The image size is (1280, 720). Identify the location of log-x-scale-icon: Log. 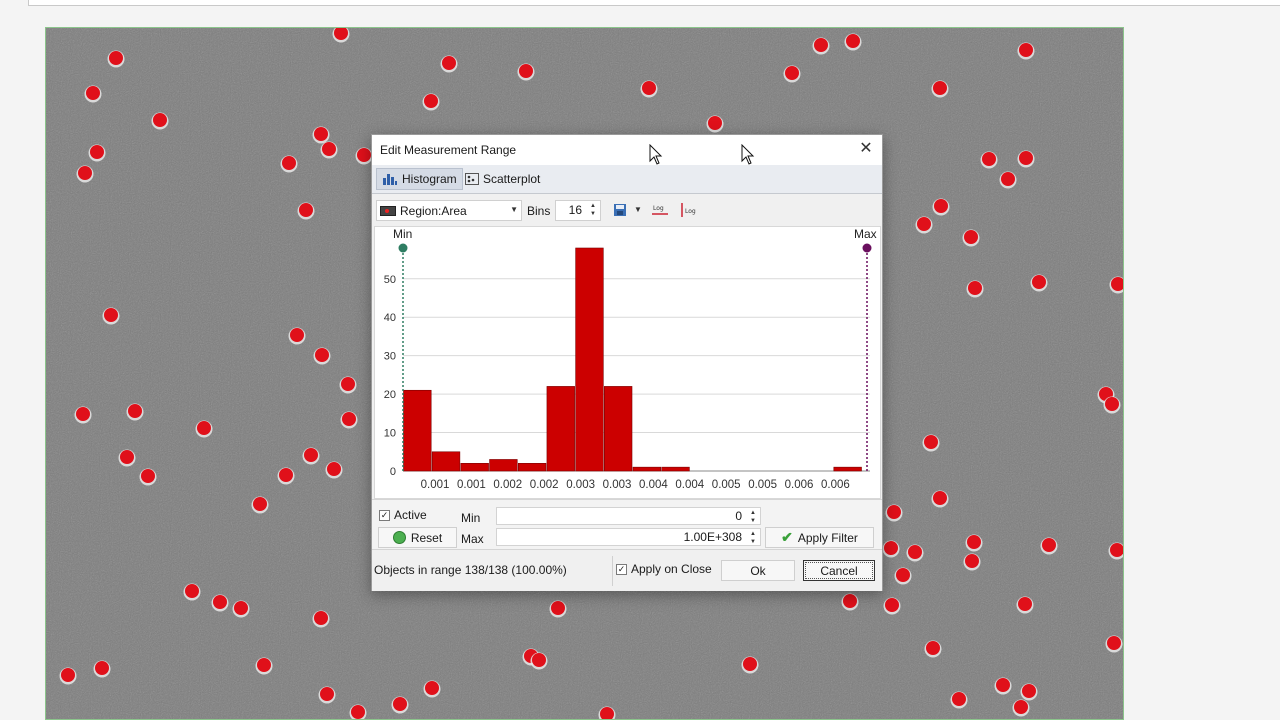
(660, 210).